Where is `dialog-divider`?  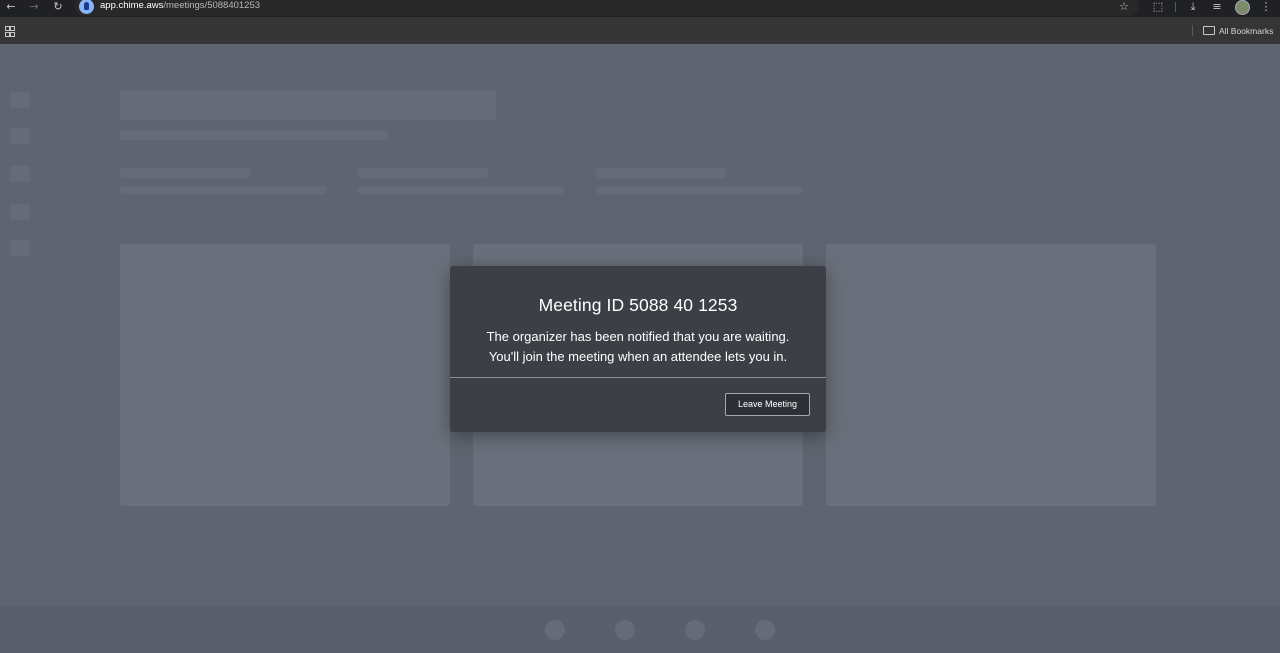
dialog-divider is located at coordinates (638, 377).